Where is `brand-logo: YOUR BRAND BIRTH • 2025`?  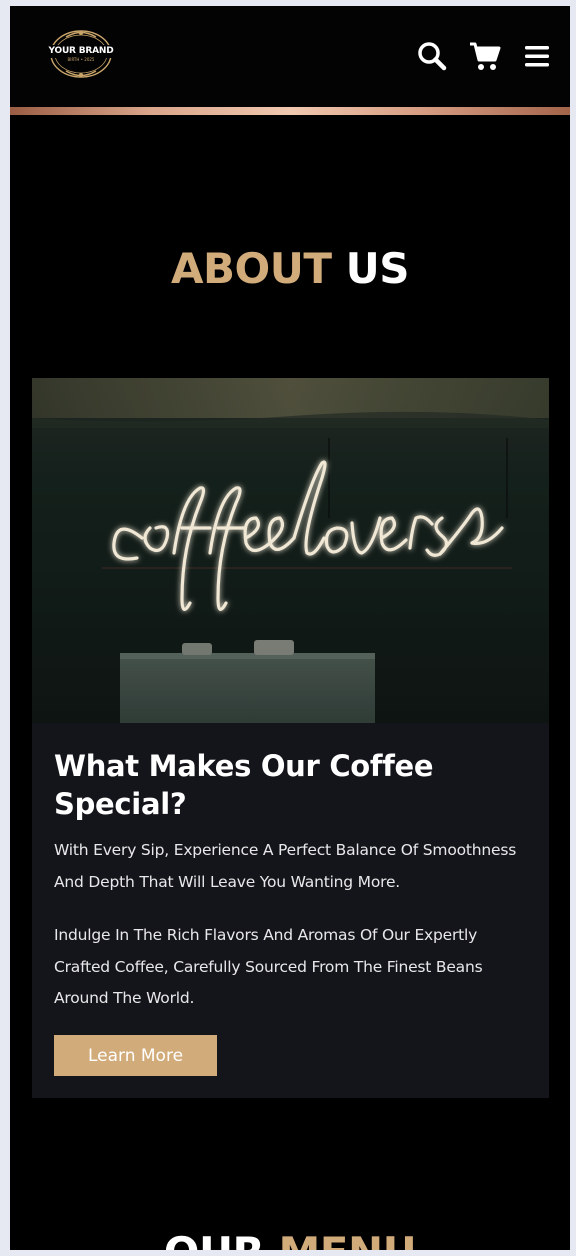
brand-logo: YOUR BRAND BIRTH • 2025 is located at coordinates (81, 54).